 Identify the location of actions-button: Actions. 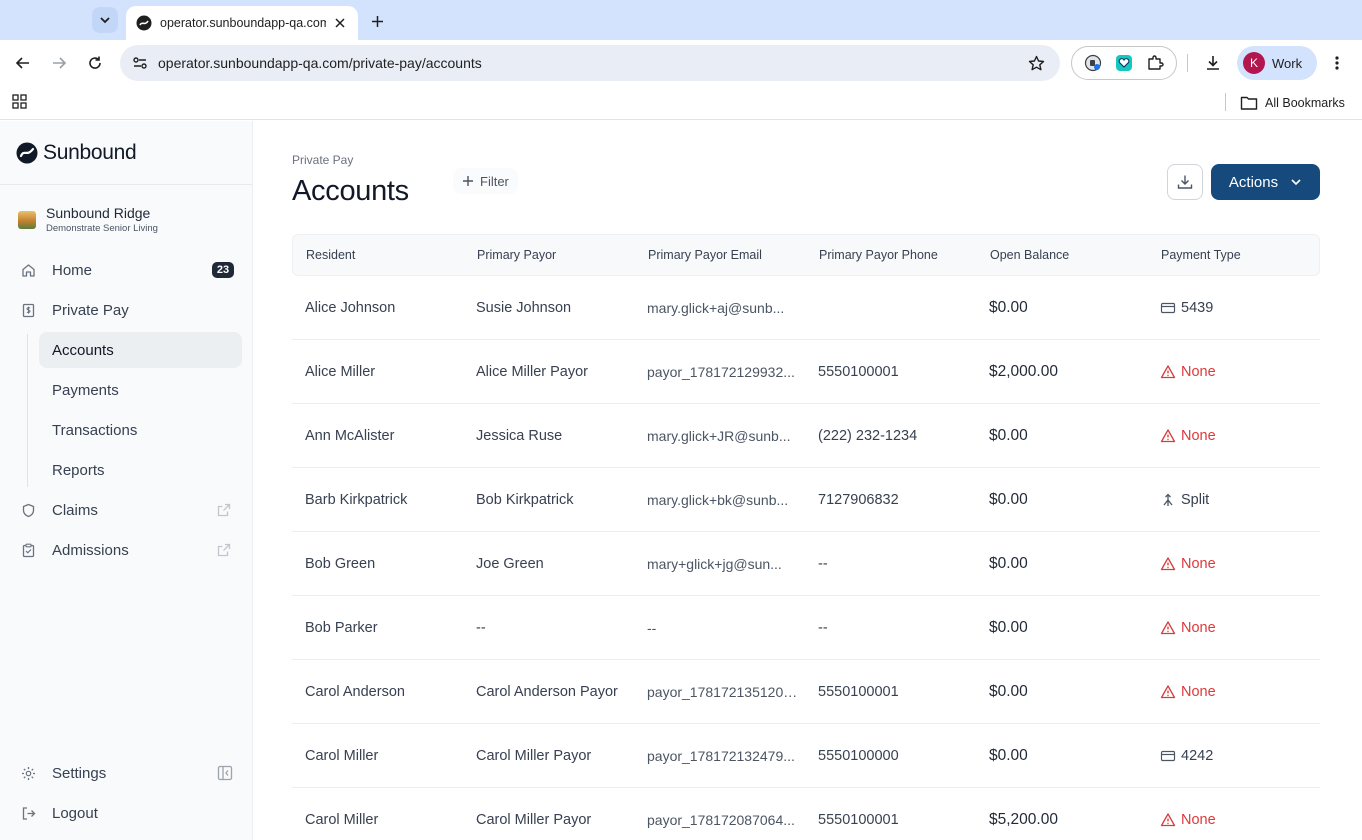
(1265, 182).